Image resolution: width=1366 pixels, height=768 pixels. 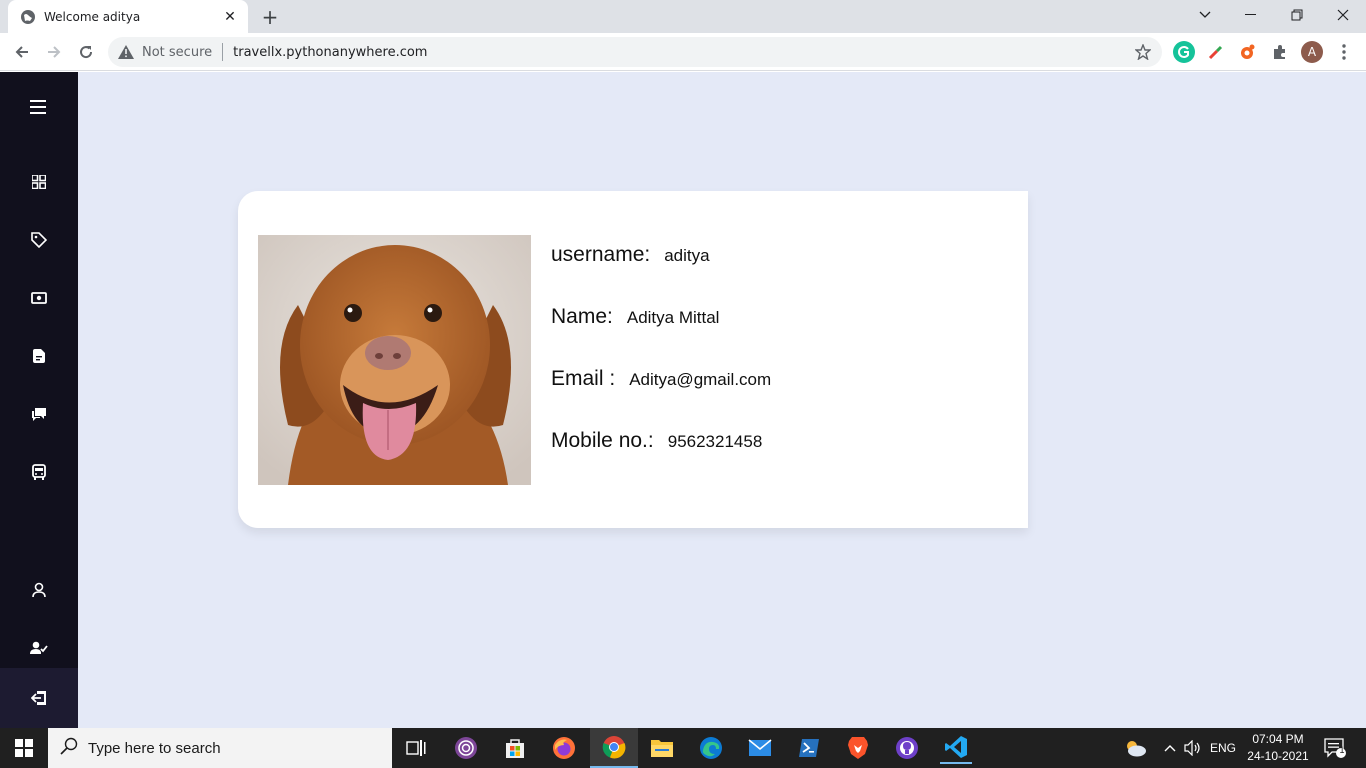 I want to click on taskbar-clock: 07:04 PM 24-10-2021, so click(x=1278, y=748).